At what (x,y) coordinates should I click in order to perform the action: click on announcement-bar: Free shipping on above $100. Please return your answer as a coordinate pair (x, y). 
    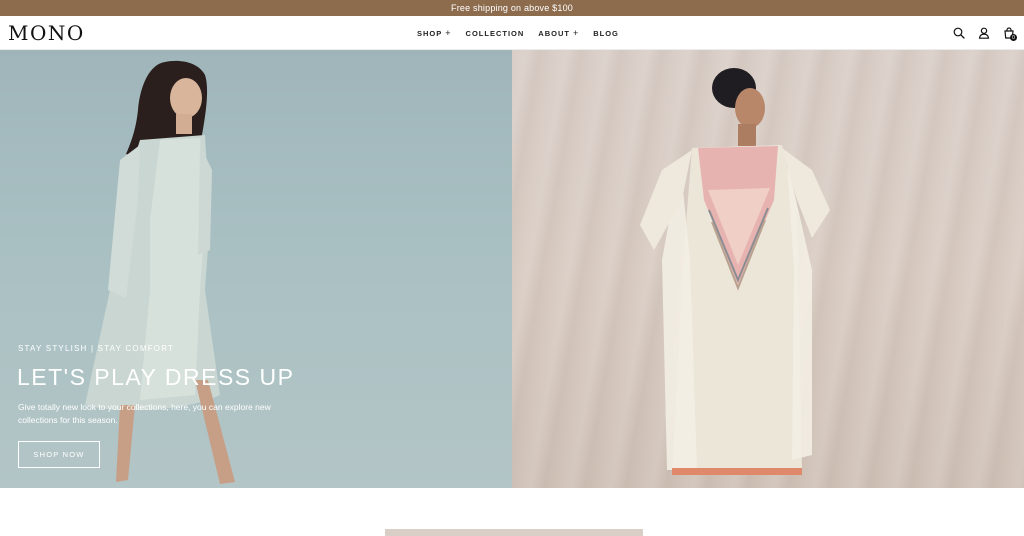
    Looking at the image, I should click on (512, 8).